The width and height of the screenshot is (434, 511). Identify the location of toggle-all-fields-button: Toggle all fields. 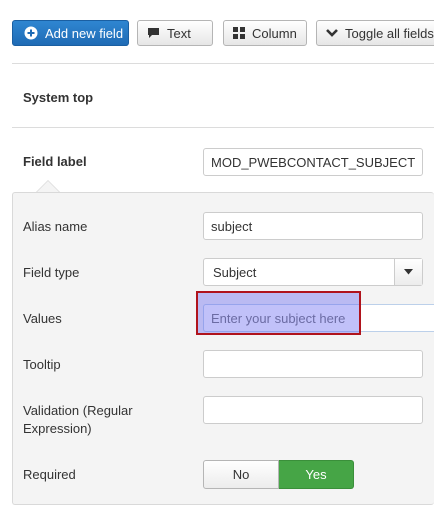
(375, 33).